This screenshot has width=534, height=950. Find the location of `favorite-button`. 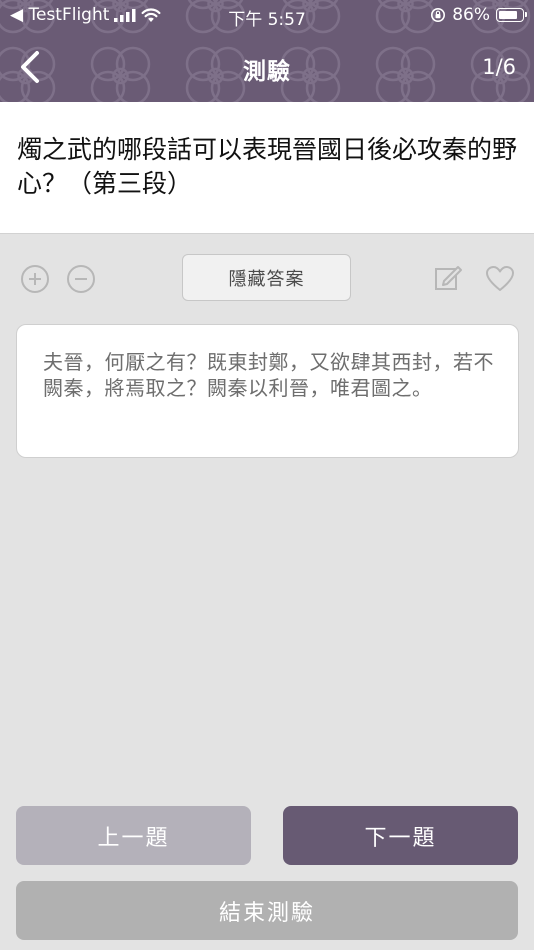

favorite-button is located at coordinates (500, 281).